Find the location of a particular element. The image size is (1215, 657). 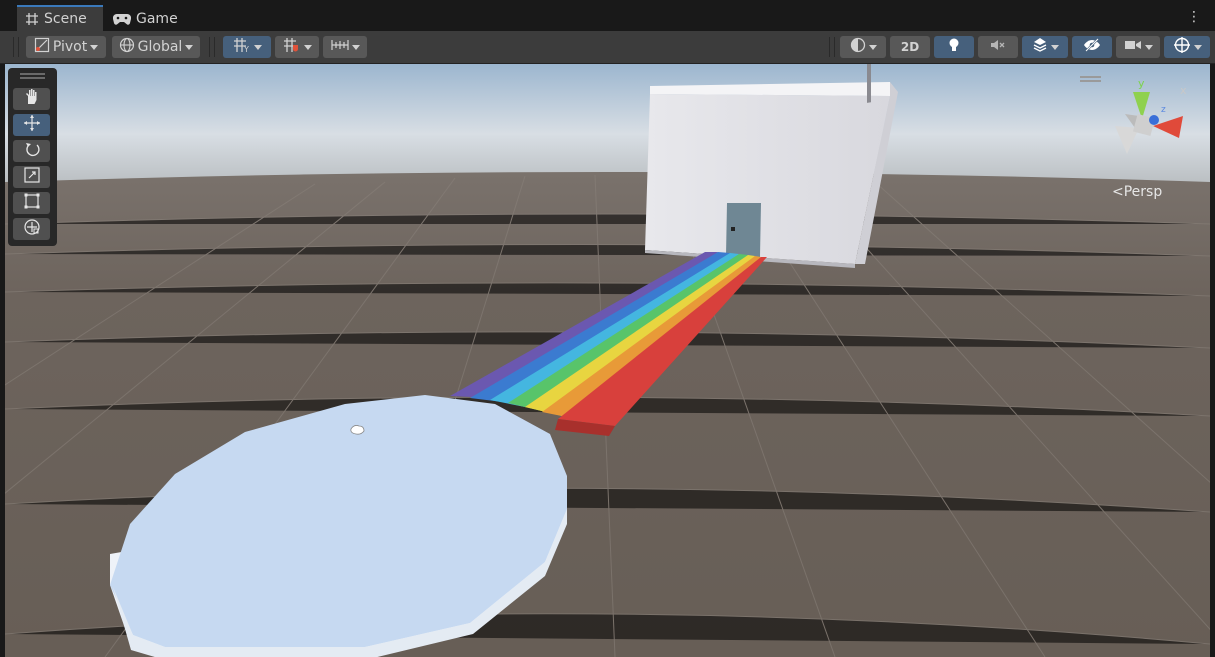

gamepad-icon is located at coordinates (122, 19).